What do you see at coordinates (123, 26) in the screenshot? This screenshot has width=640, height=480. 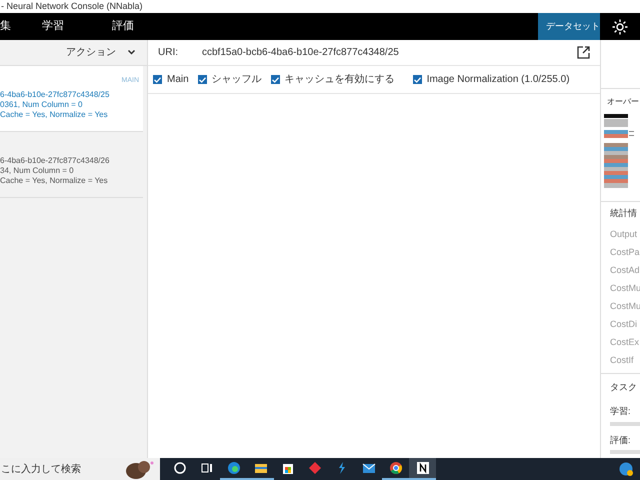 I see `nav-tab: 評価` at bounding box center [123, 26].